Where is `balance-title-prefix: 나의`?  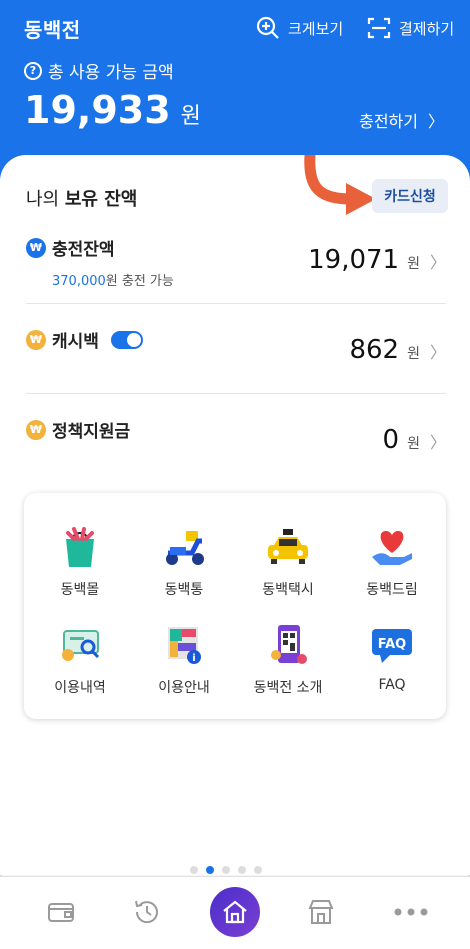 balance-title-prefix: 나의 is located at coordinates (45, 199).